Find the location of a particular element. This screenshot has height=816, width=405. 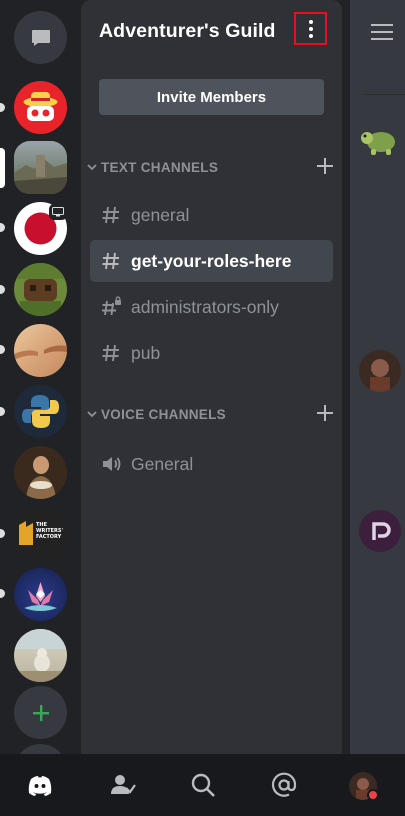

bottom-navigation is located at coordinates (202, 785).